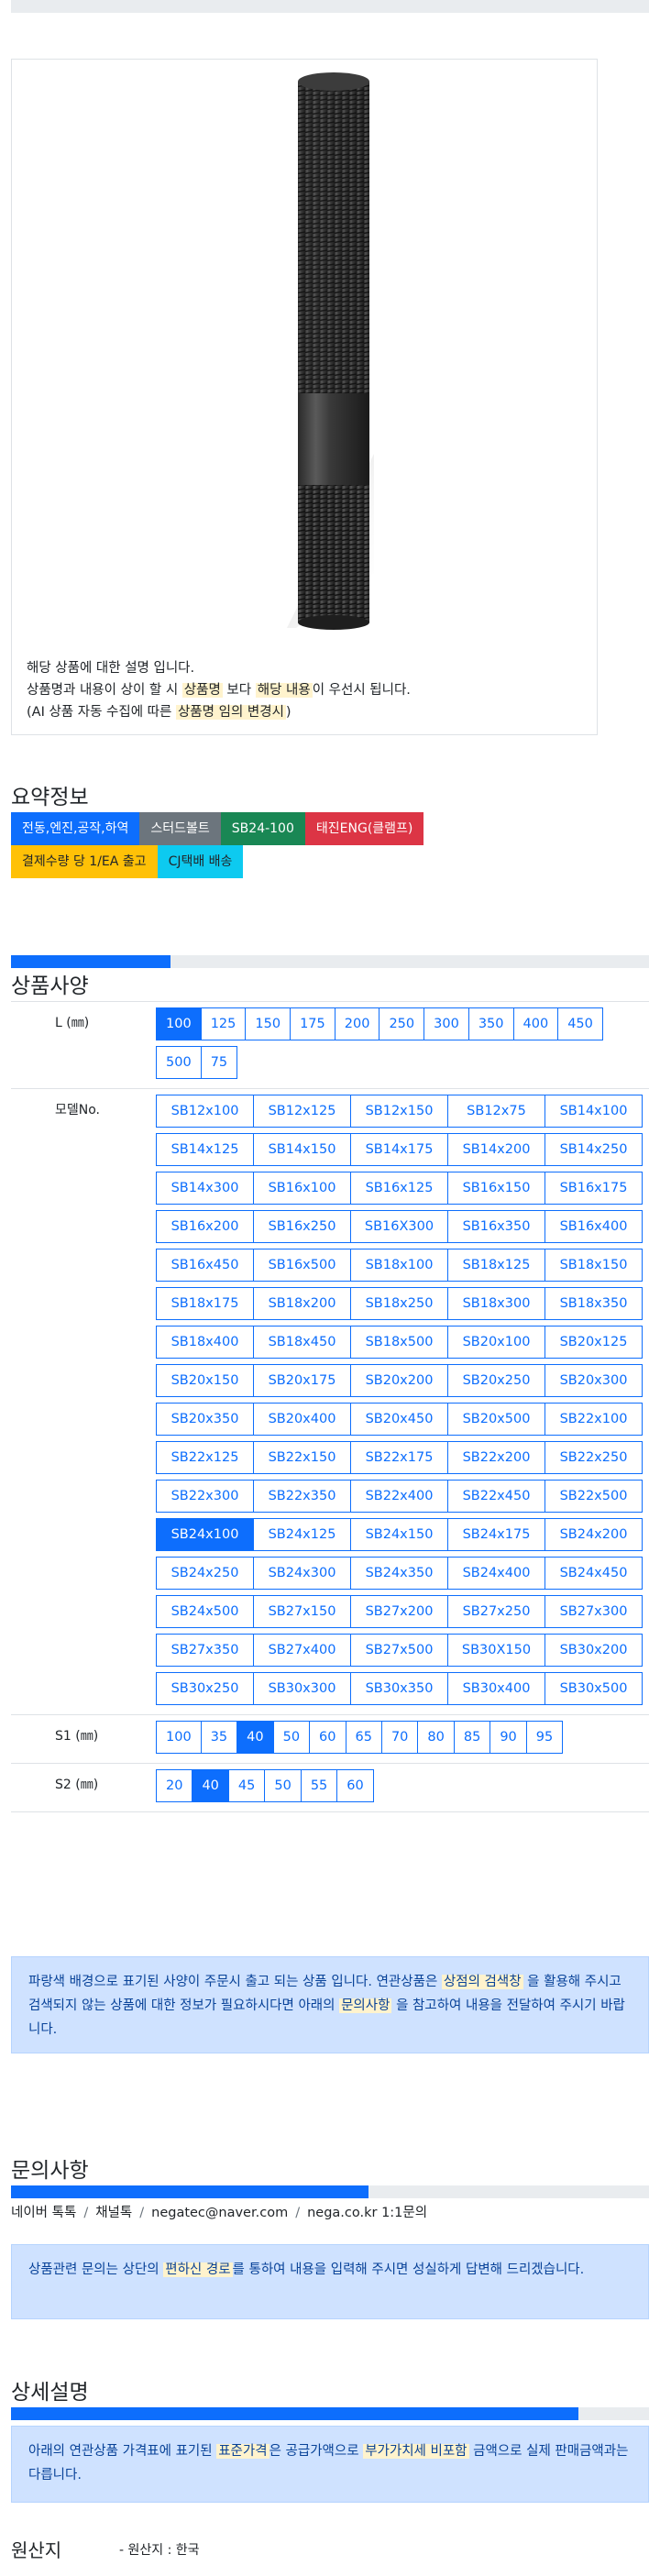 The width and height of the screenshot is (660, 2576). I want to click on spec-option-button: 500, so click(179, 1063).